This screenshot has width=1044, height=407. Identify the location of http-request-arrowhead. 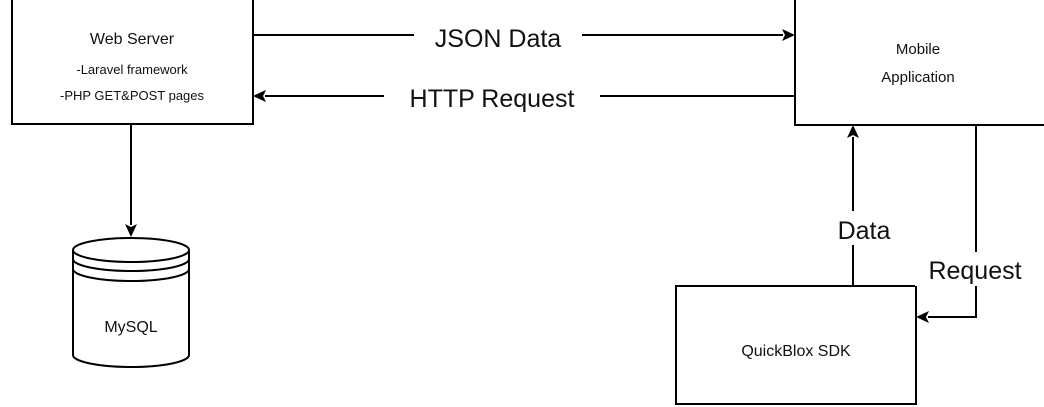
(259, 96).